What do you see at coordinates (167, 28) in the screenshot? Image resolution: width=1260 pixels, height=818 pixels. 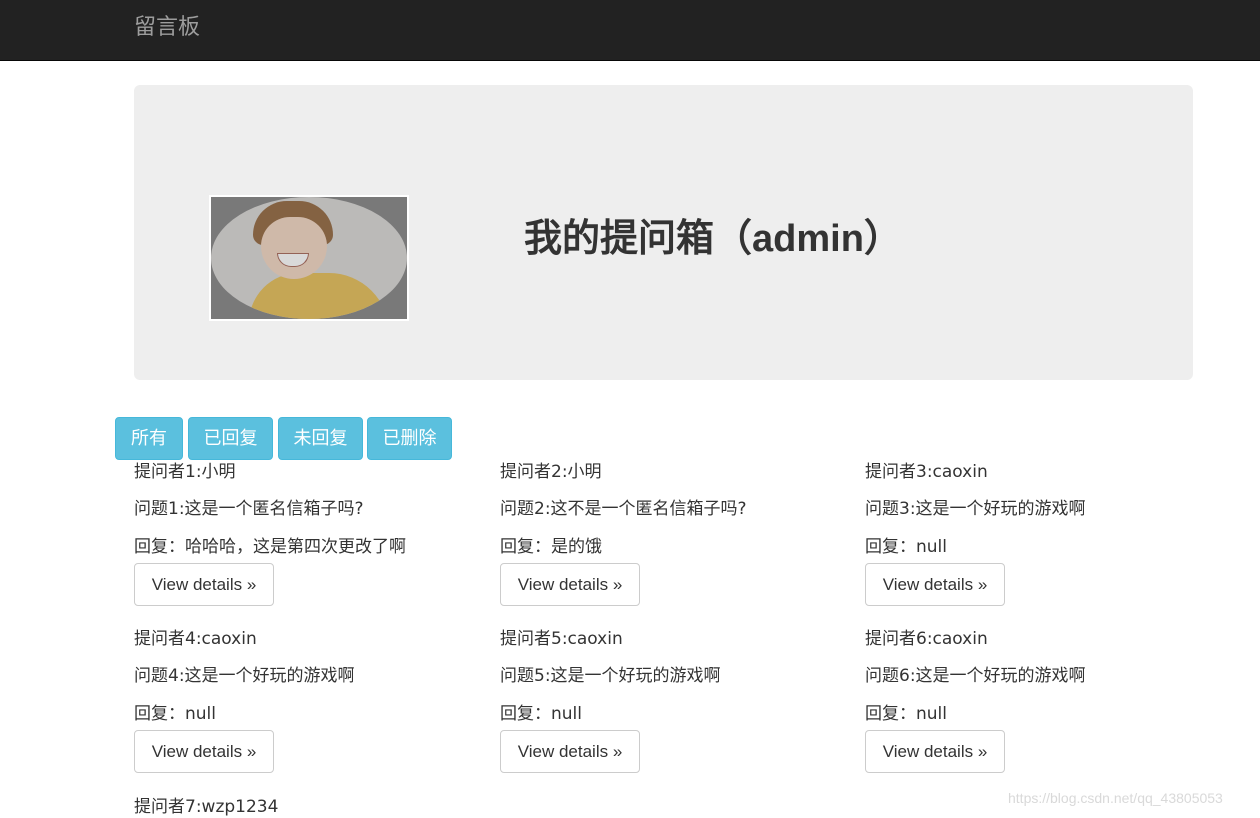 I see `navbar-brand: 留言板` at bounding box center [167, 28].